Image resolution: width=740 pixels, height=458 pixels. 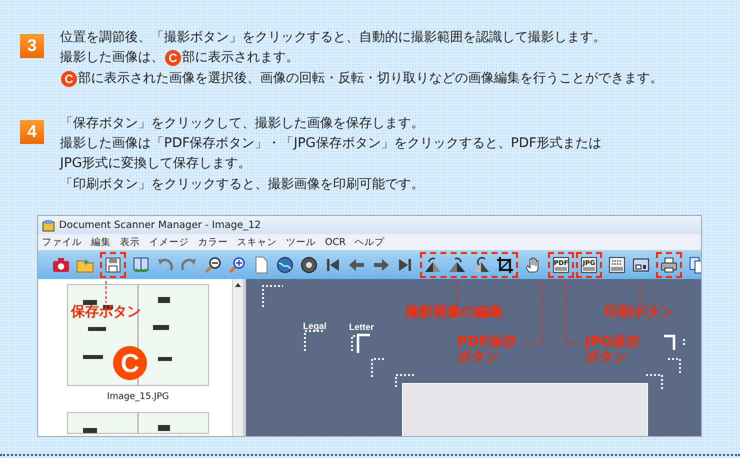 I want to click on instruction-text: JPG形式に変換して保存します。, so click(x=156, y=164).